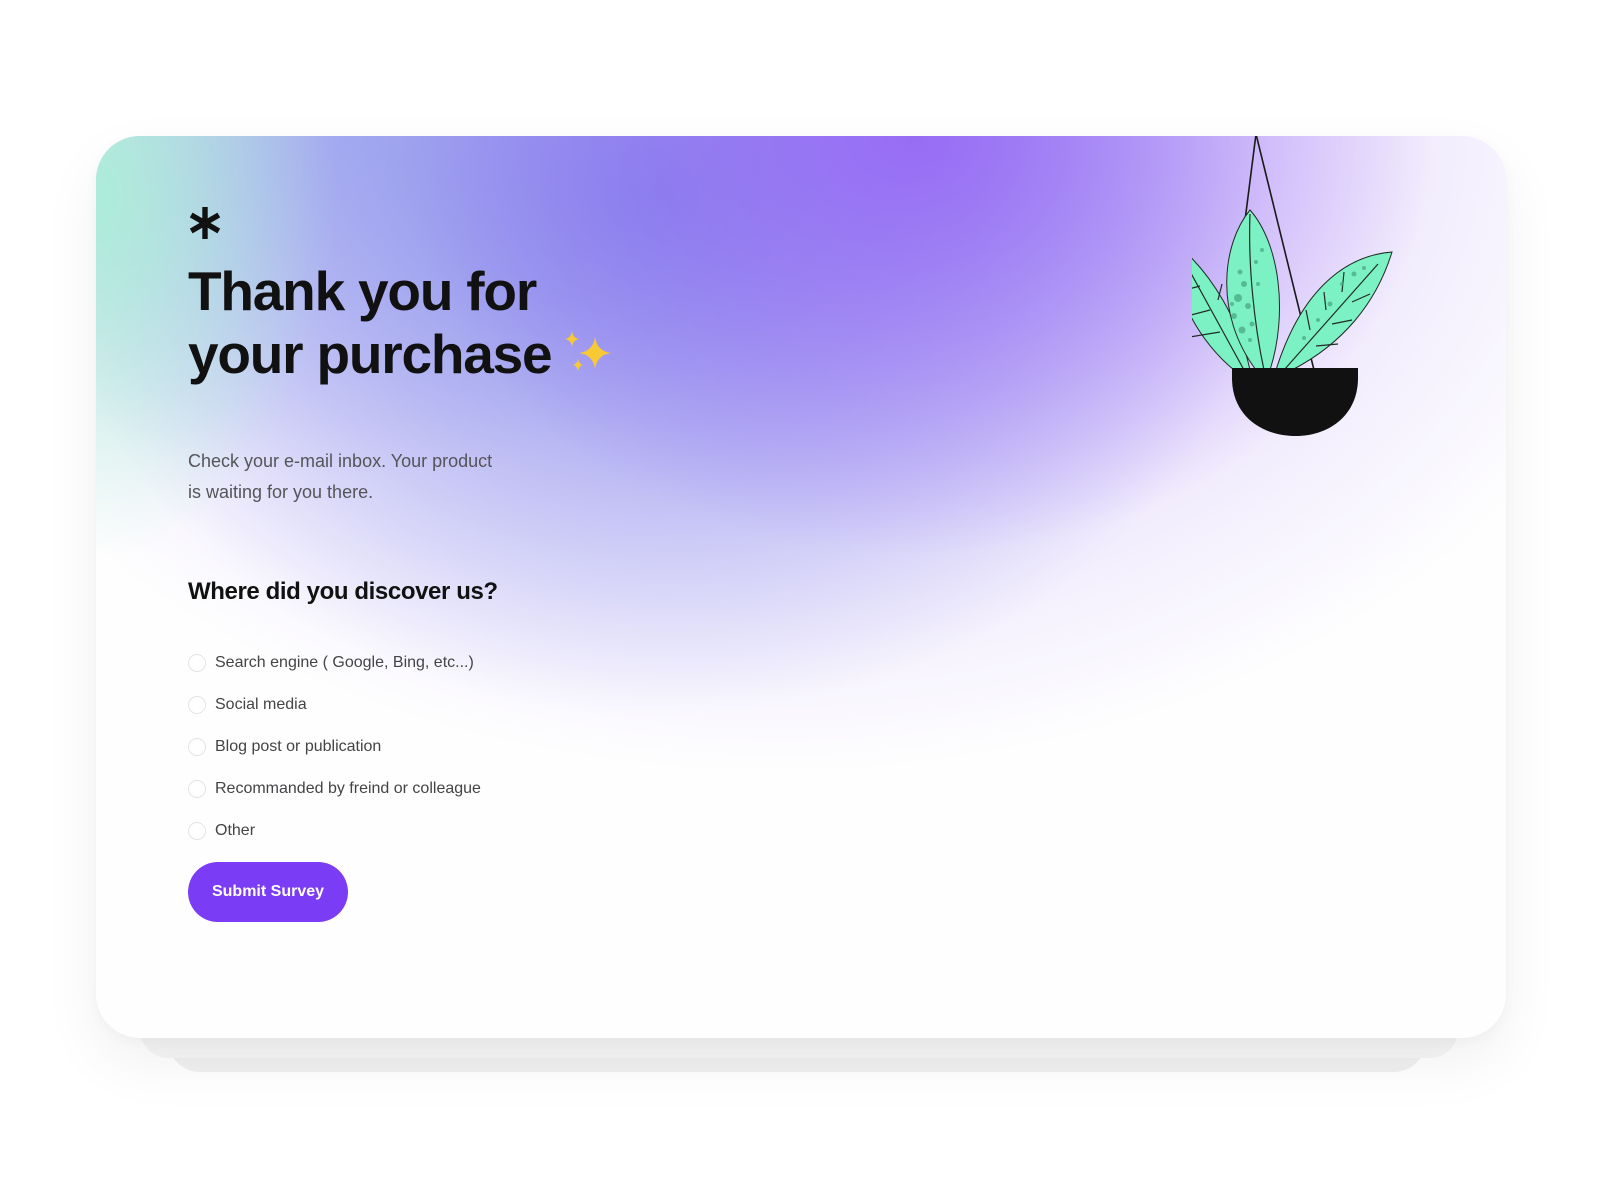 This screenshot has width=1600, height=1200. What do you see at coordinates (343, 591) in the screenshot?
I see `survey-question: Where did you discover us?` at bounding box center [343, 591].